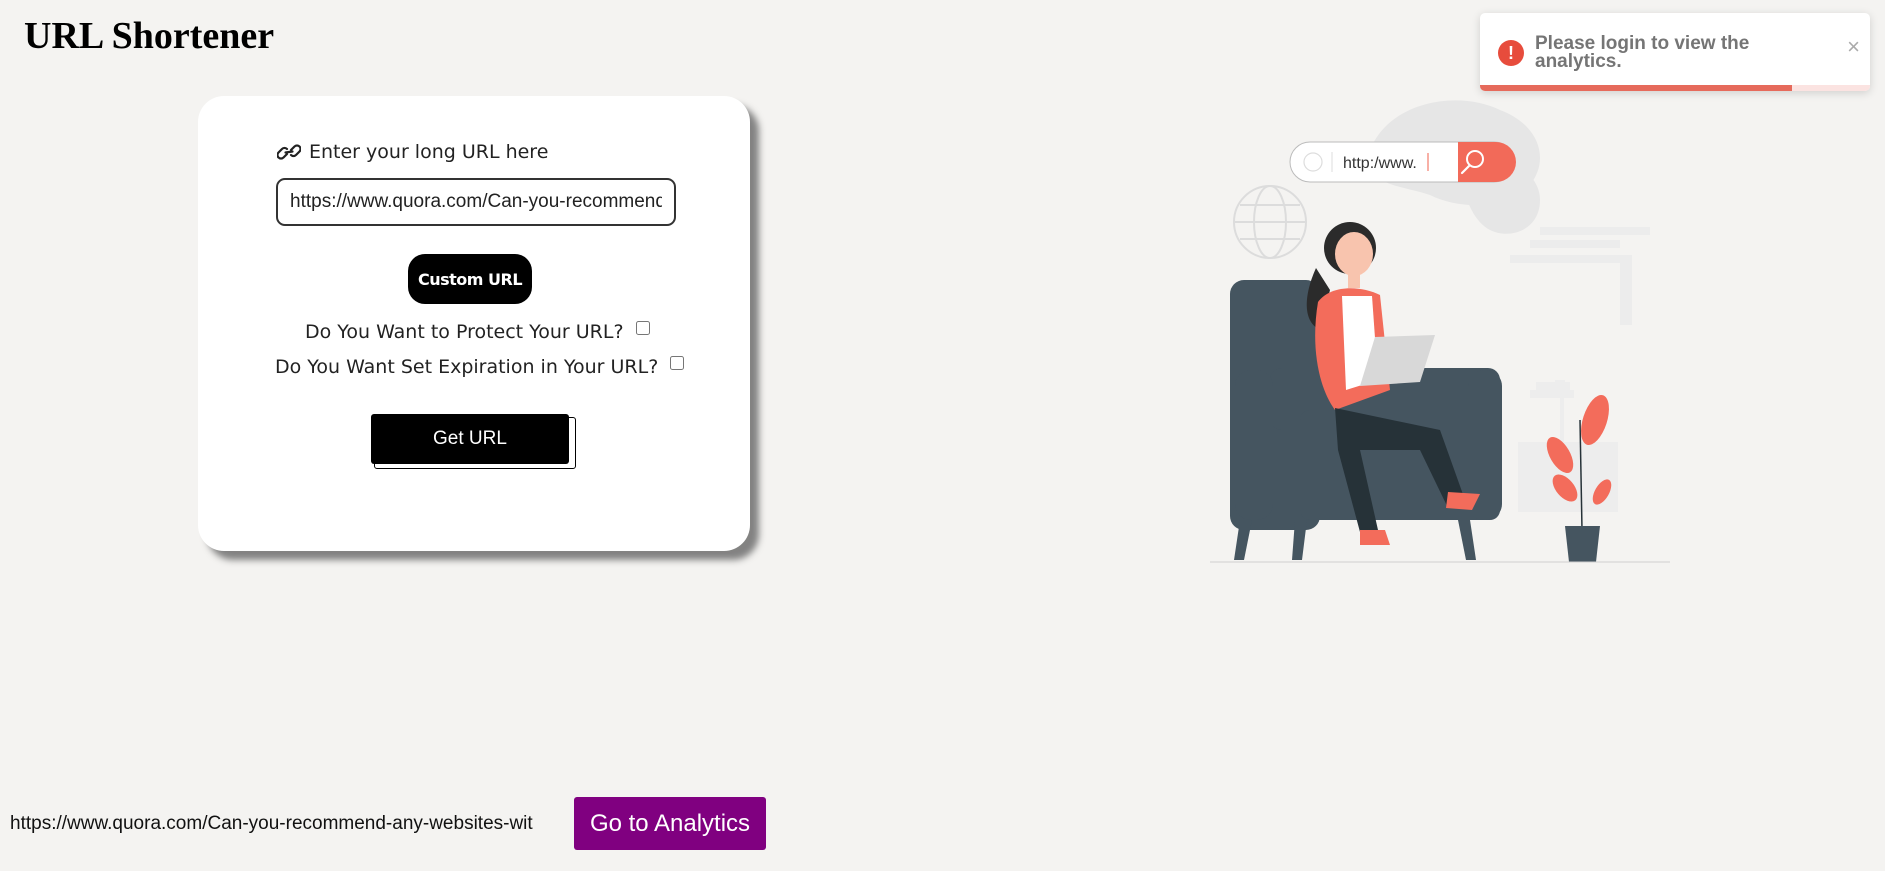 The width and height of the screenshot is (1885, 871). What do you see at coordinates (470, 279) in the screenshot?
I see `custom-url-button: Custom URL` at bounding box center [470, 279].